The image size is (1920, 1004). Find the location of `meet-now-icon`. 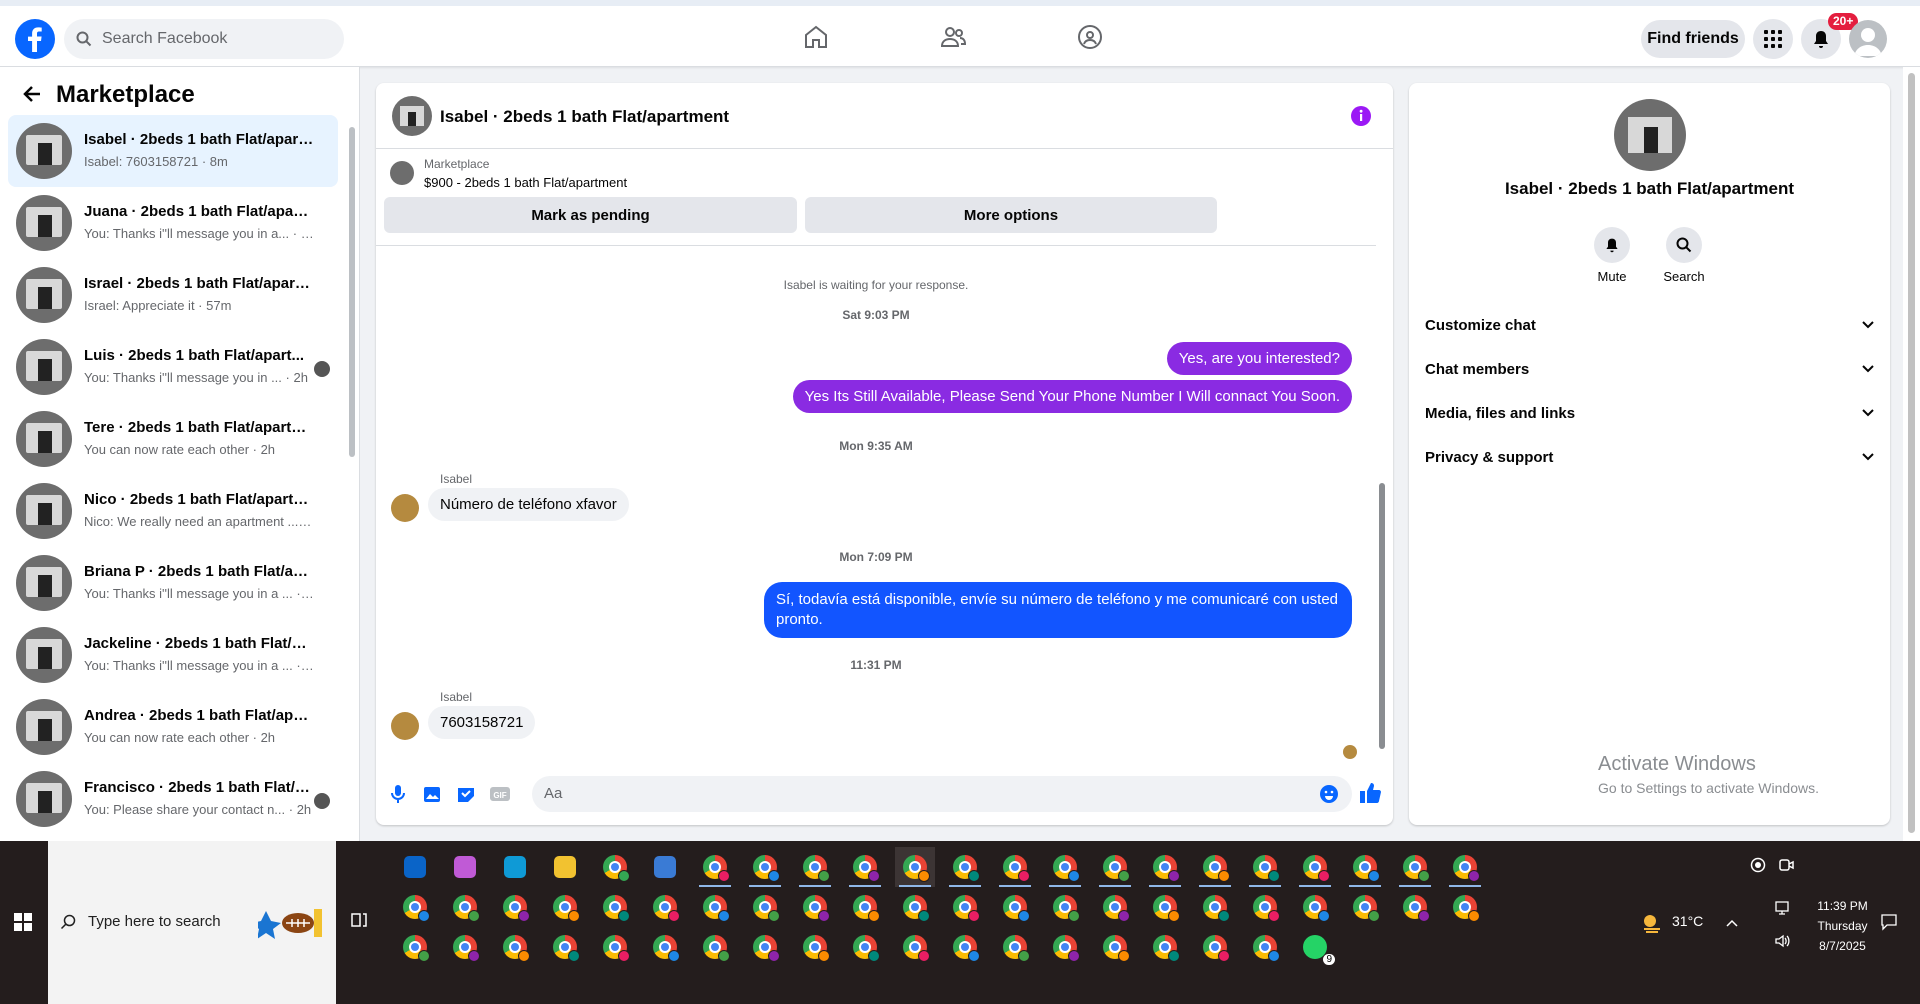

meet-now-icon is located at coordinates (1786, 865).